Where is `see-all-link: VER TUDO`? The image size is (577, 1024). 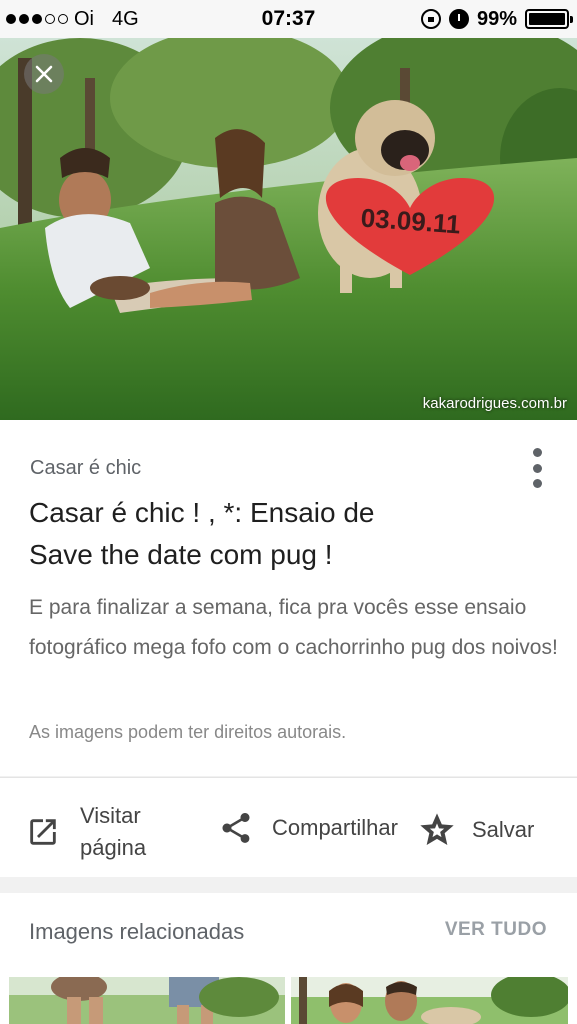 see-all-link: VER TUDO is located at coordinates (496, 930).